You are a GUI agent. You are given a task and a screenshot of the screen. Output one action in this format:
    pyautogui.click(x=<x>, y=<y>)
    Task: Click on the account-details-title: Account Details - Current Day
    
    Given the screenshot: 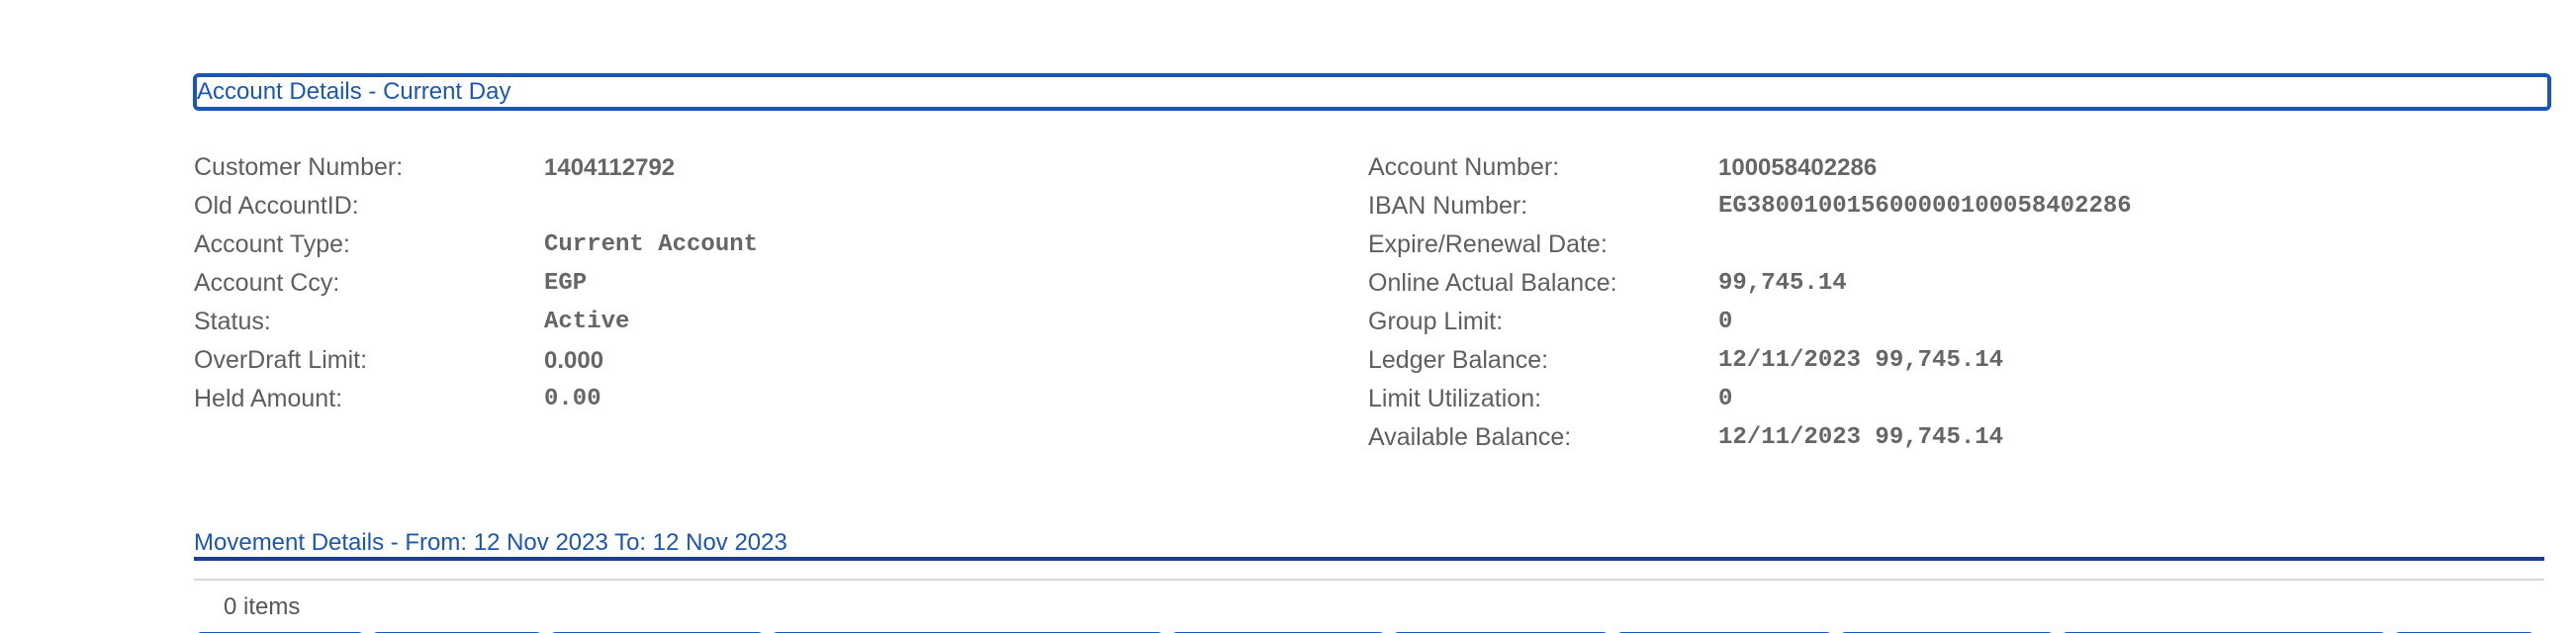 What is the action you would take?
    pyautogui.click(x=354, y=91)
    